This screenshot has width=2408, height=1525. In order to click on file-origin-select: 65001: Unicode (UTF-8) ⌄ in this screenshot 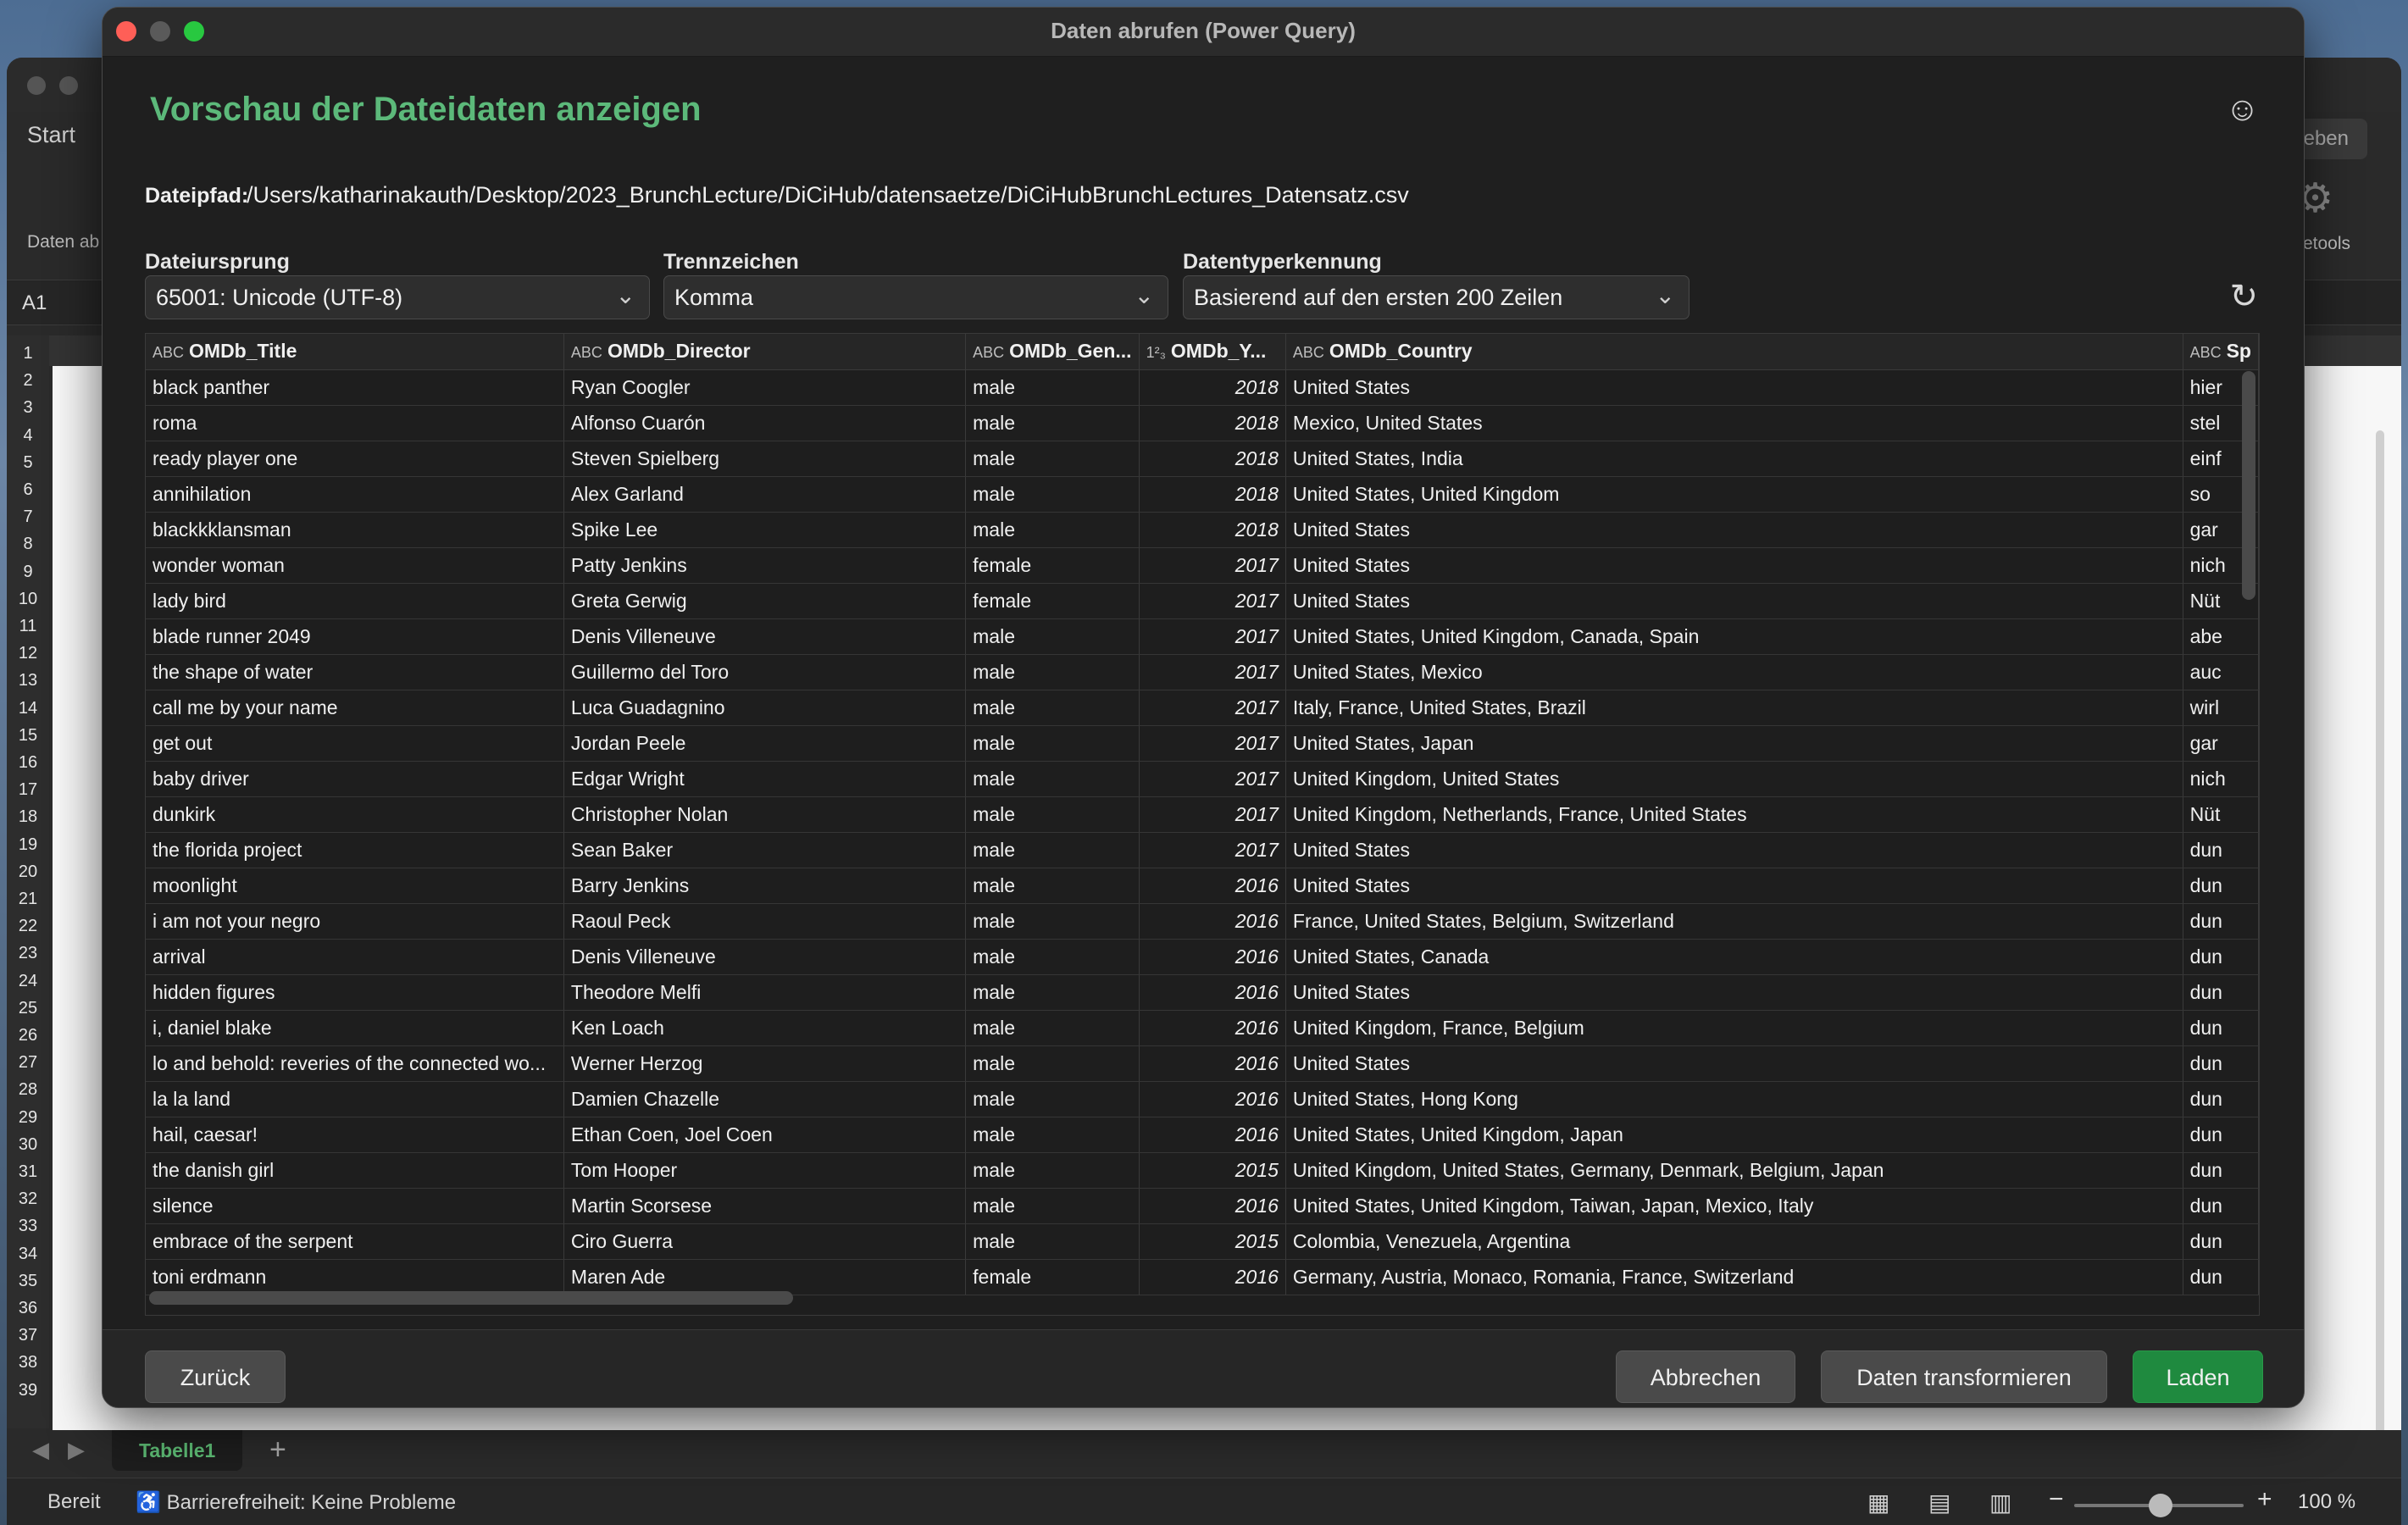, I will do `click(397, 297)`.